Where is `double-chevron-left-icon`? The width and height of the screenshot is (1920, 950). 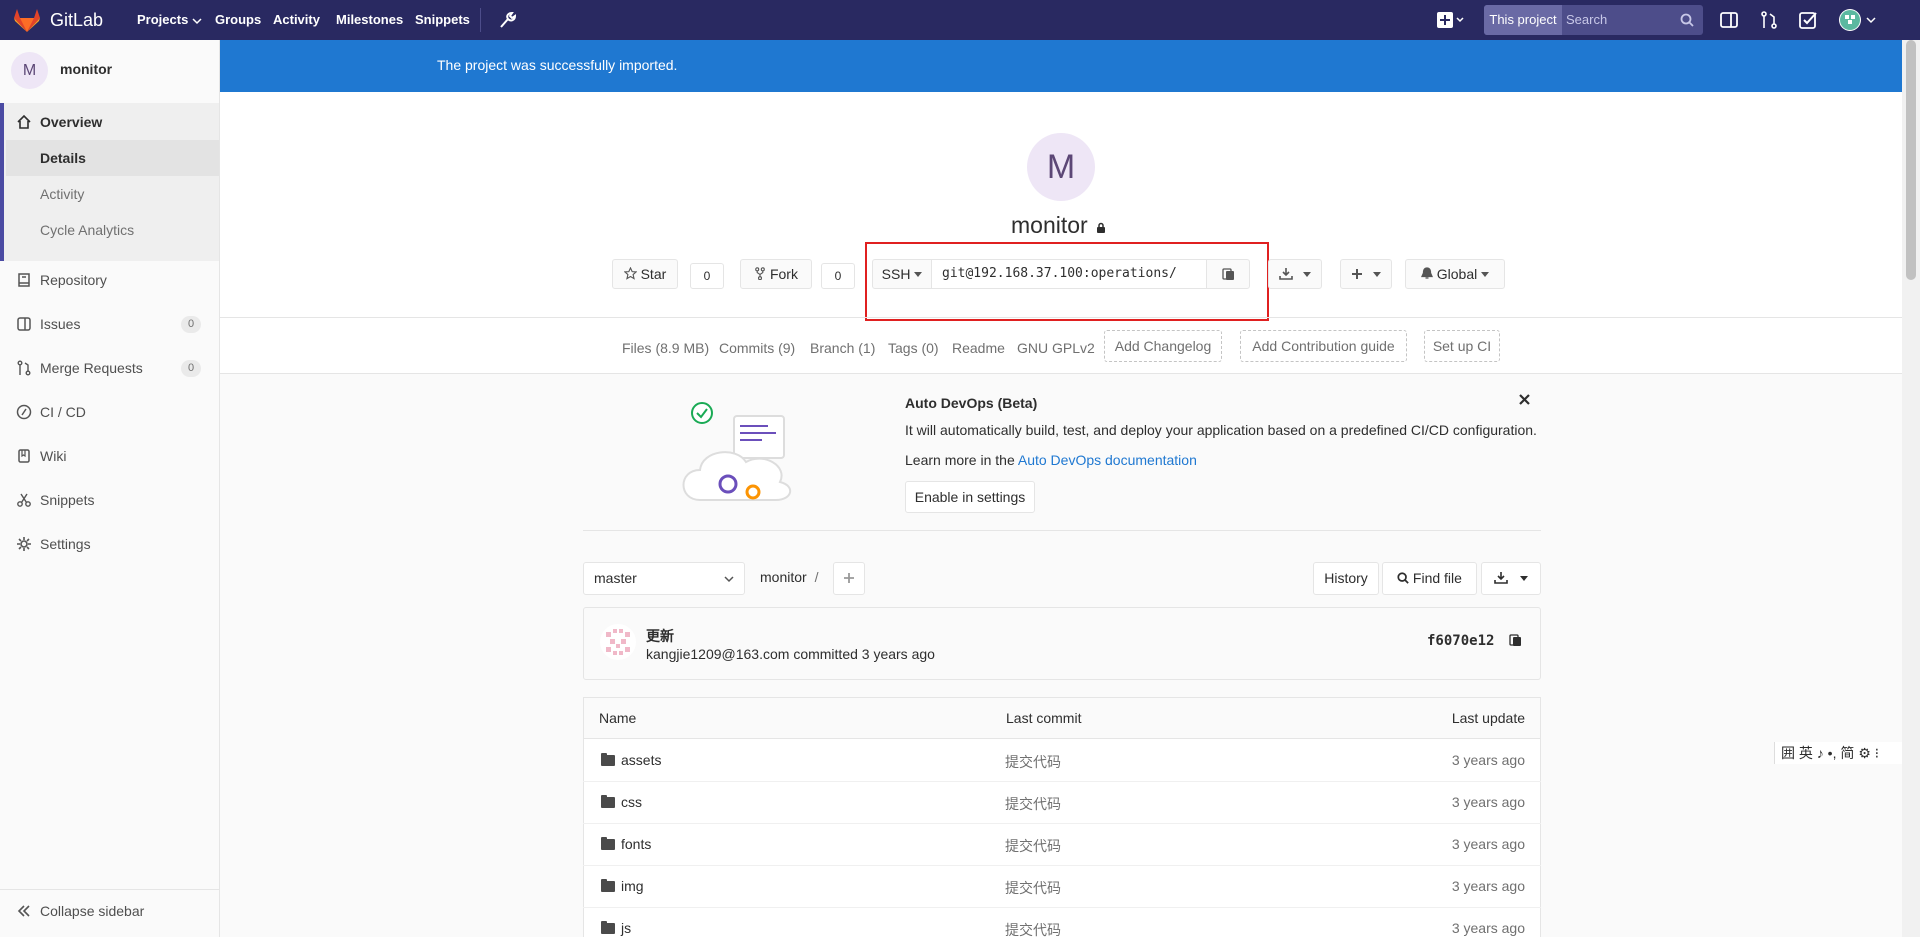 double-chevron-left-icon is located at coordinates (23, 911).